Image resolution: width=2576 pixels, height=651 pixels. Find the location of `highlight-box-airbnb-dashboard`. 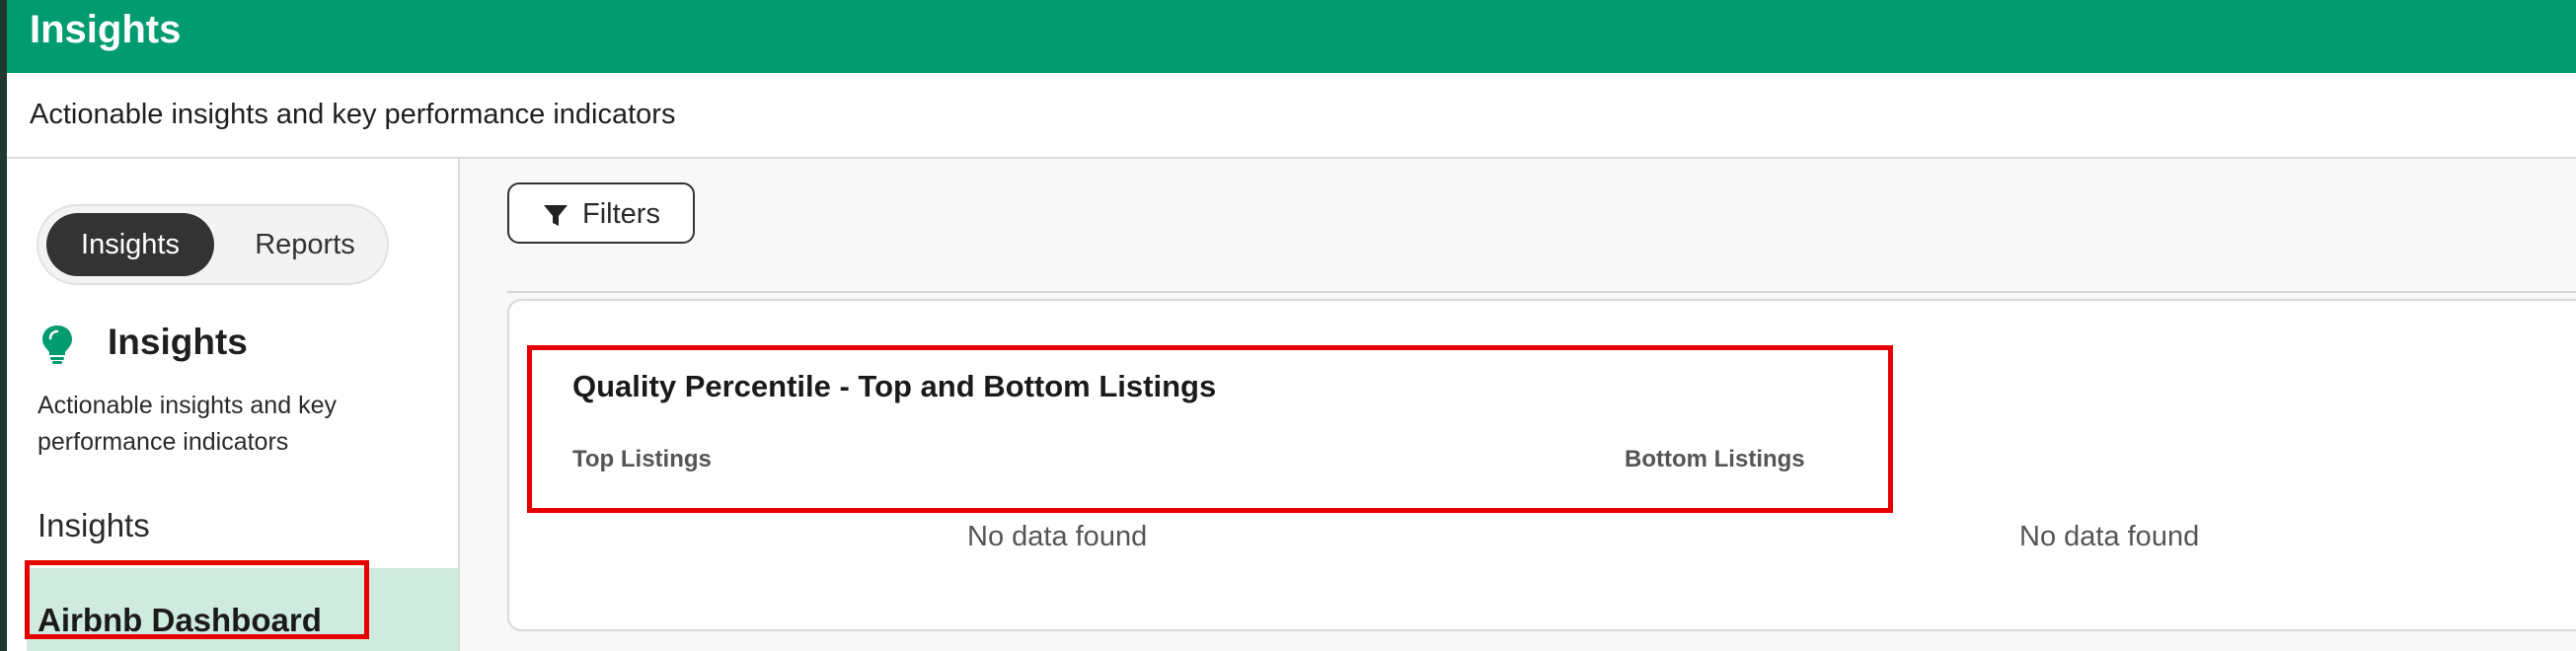

highlight-box-airbnb-dashboard is located at coordinates (197, 599).